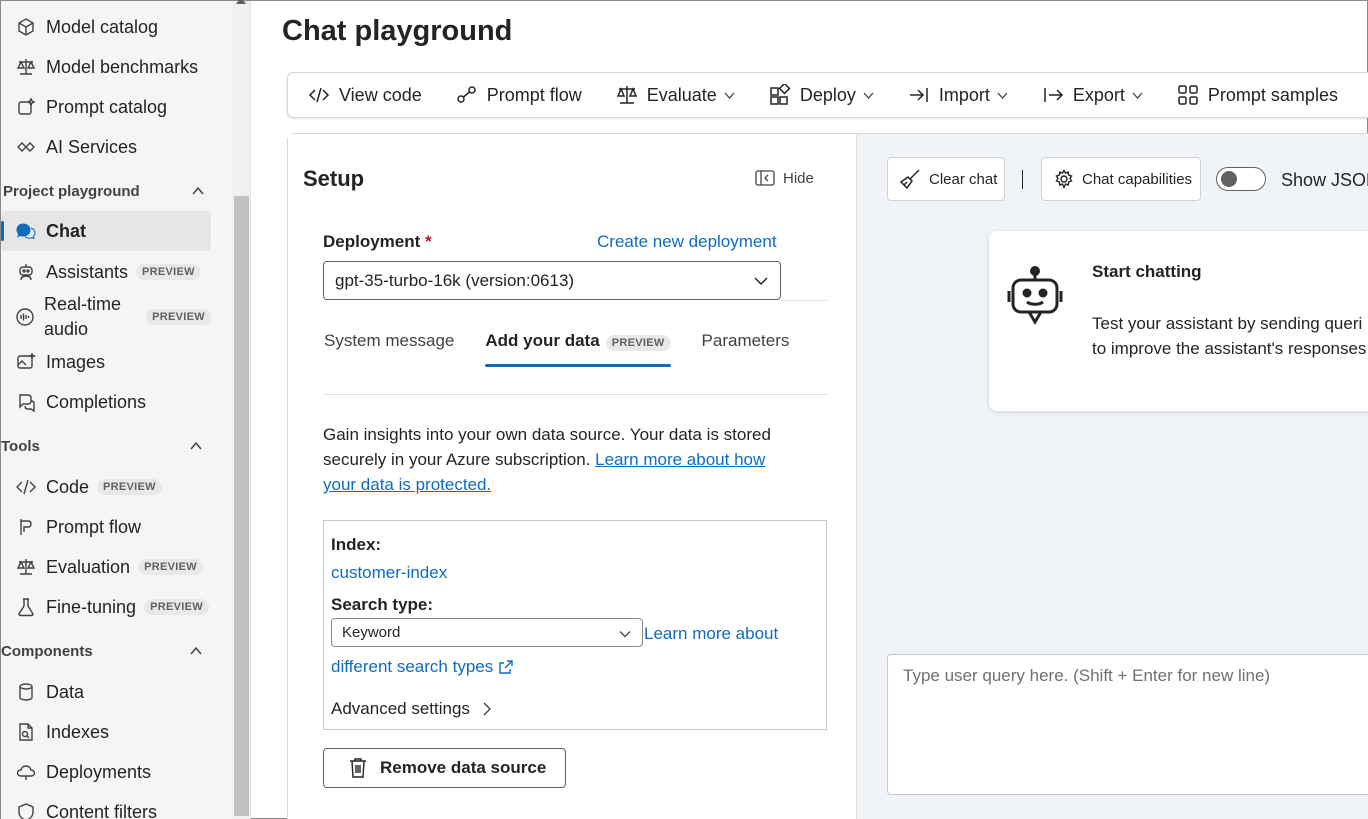  Describe the element at coordinates (106, 362) in the screenshot. I see `nav-images: Images` at that location.